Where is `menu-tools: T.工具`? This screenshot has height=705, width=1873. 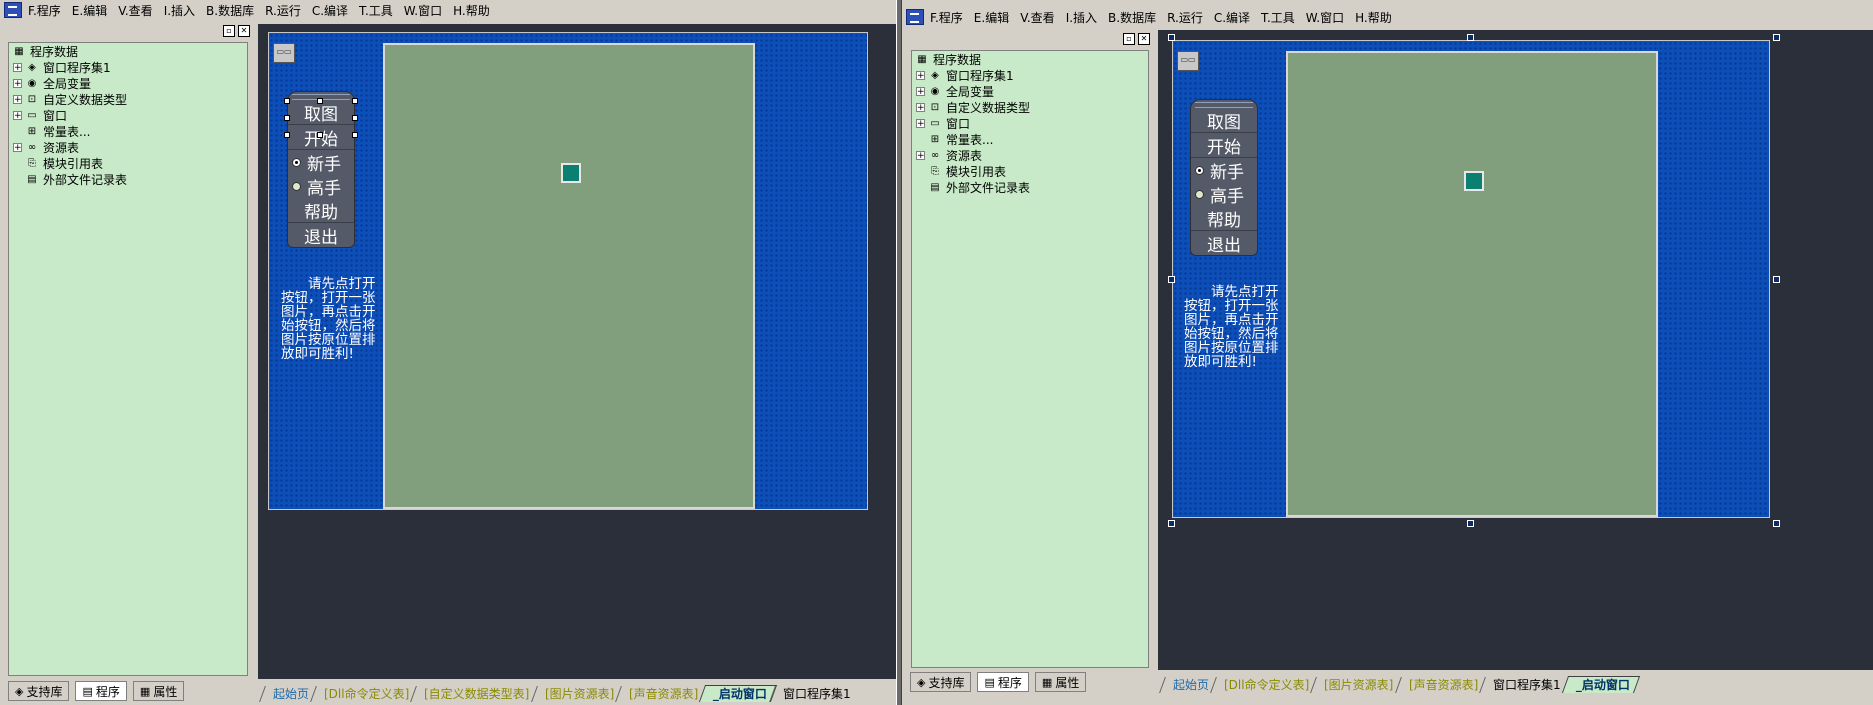 menu-tools: T.工具 is located at coordinates (1278, 17).